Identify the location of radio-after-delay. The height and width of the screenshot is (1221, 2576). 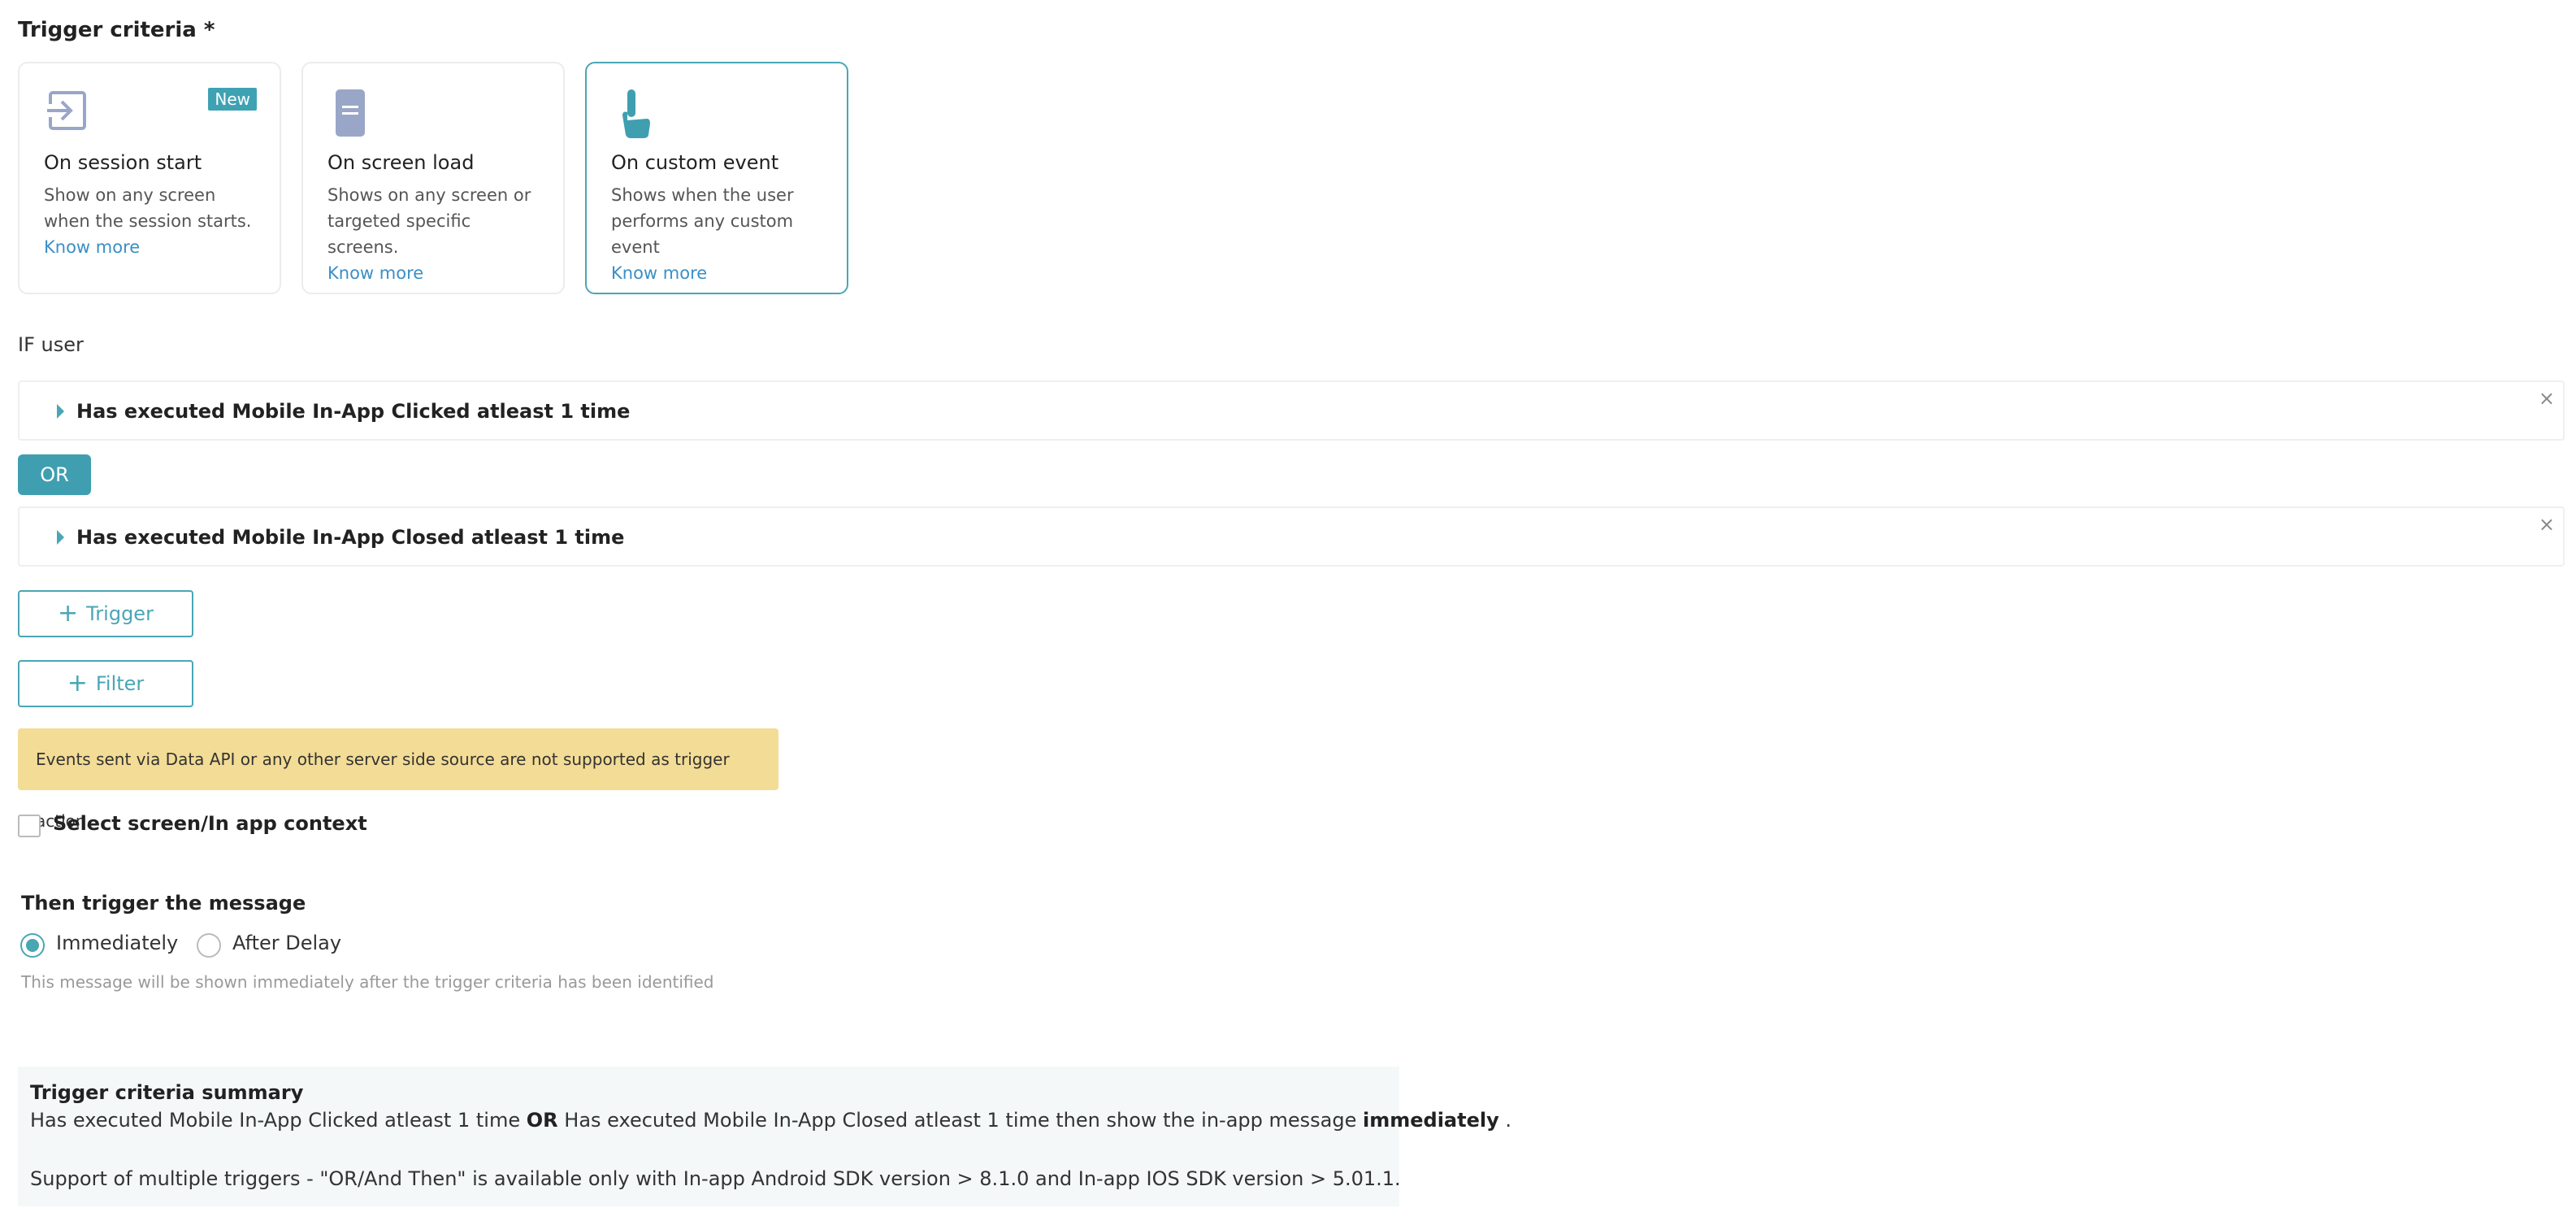
(209, 946).